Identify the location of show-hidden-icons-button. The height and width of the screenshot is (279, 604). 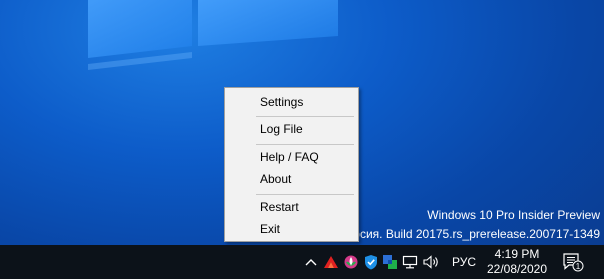
(311, 262).